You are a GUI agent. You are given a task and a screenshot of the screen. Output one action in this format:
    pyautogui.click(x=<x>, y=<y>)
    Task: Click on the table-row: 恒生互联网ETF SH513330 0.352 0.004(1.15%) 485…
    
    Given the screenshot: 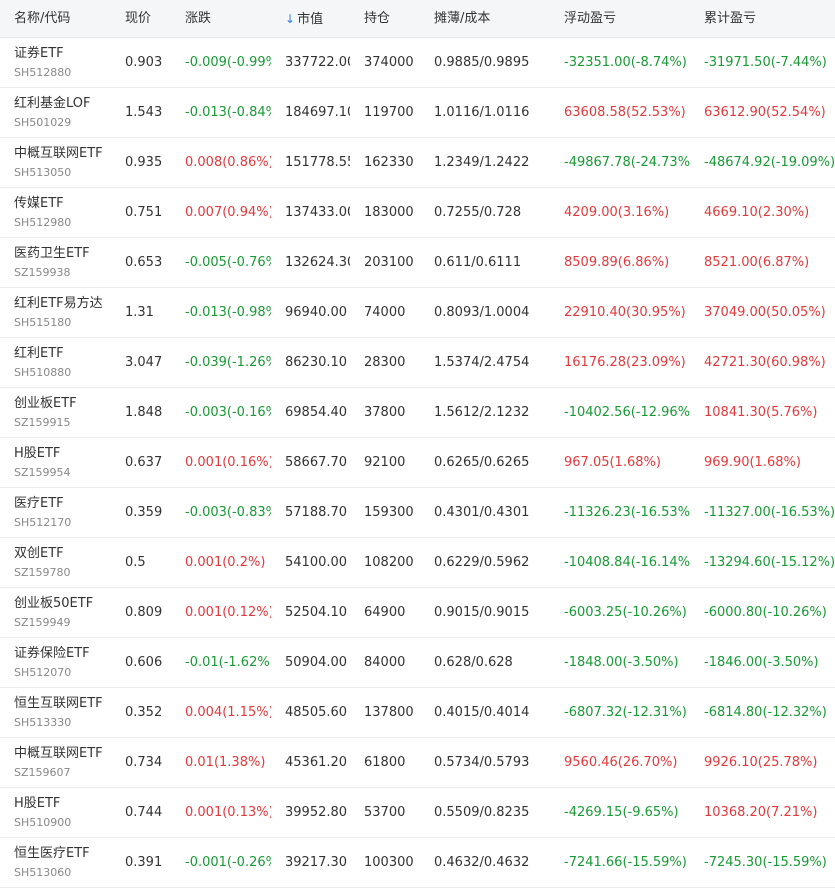 What is the action you would take?
    pyautogui.click(x=417, y=713)
    